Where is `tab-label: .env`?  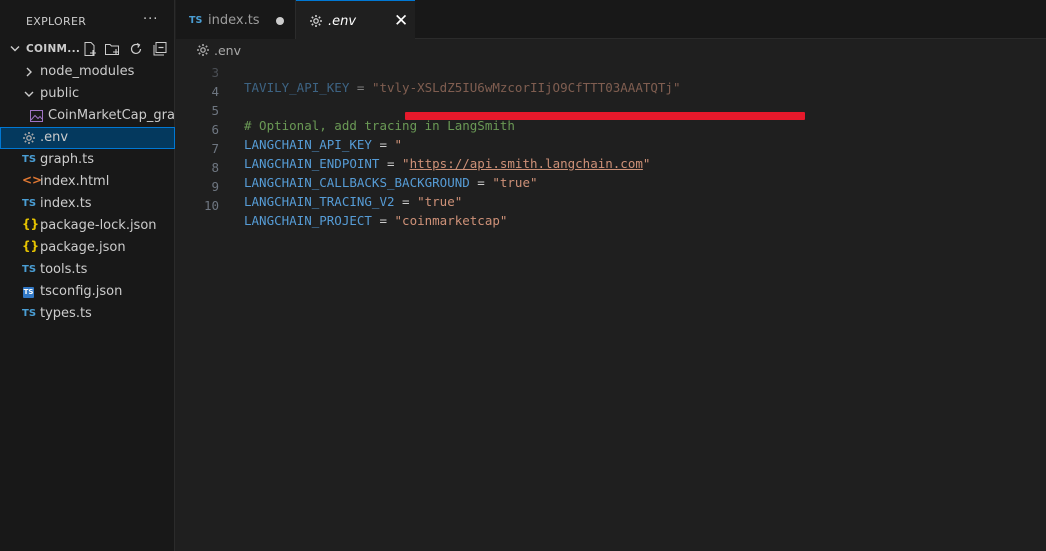 tab-label: .env is located at coordinates (342, 21).